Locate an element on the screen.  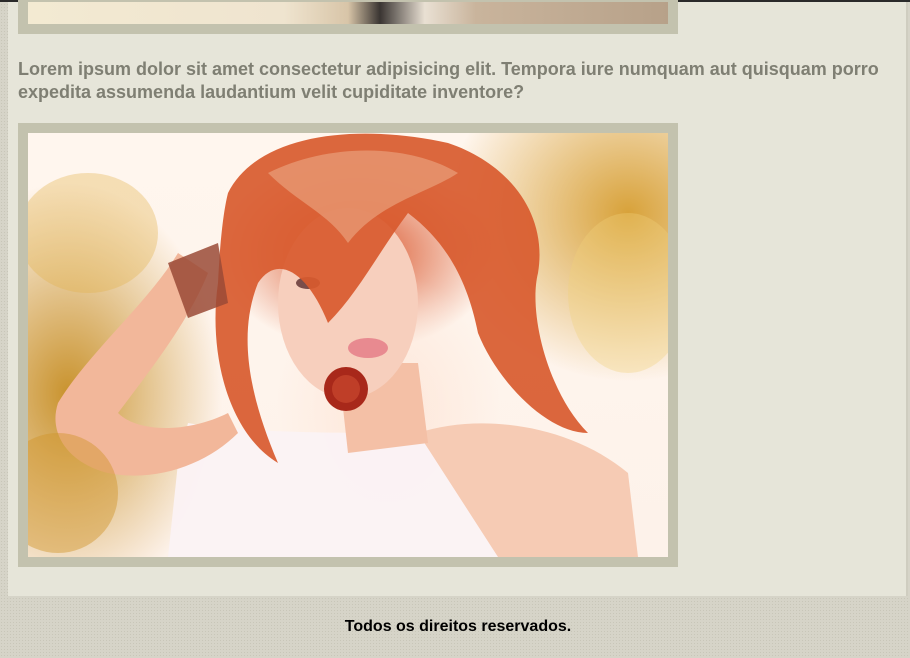
image-frame-previous is located at coordinates (348, 17).